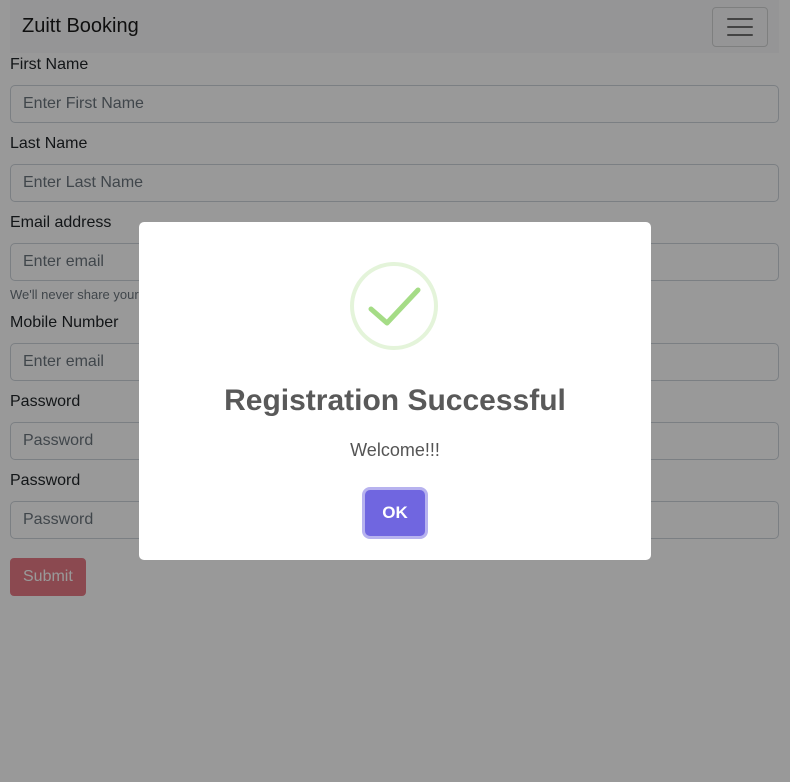 Image resolution: width=790 pixels, height=782 pixels. Describe the element at coordinates (394, 306) in the screenshot. I see `success-check-icon` at that location.